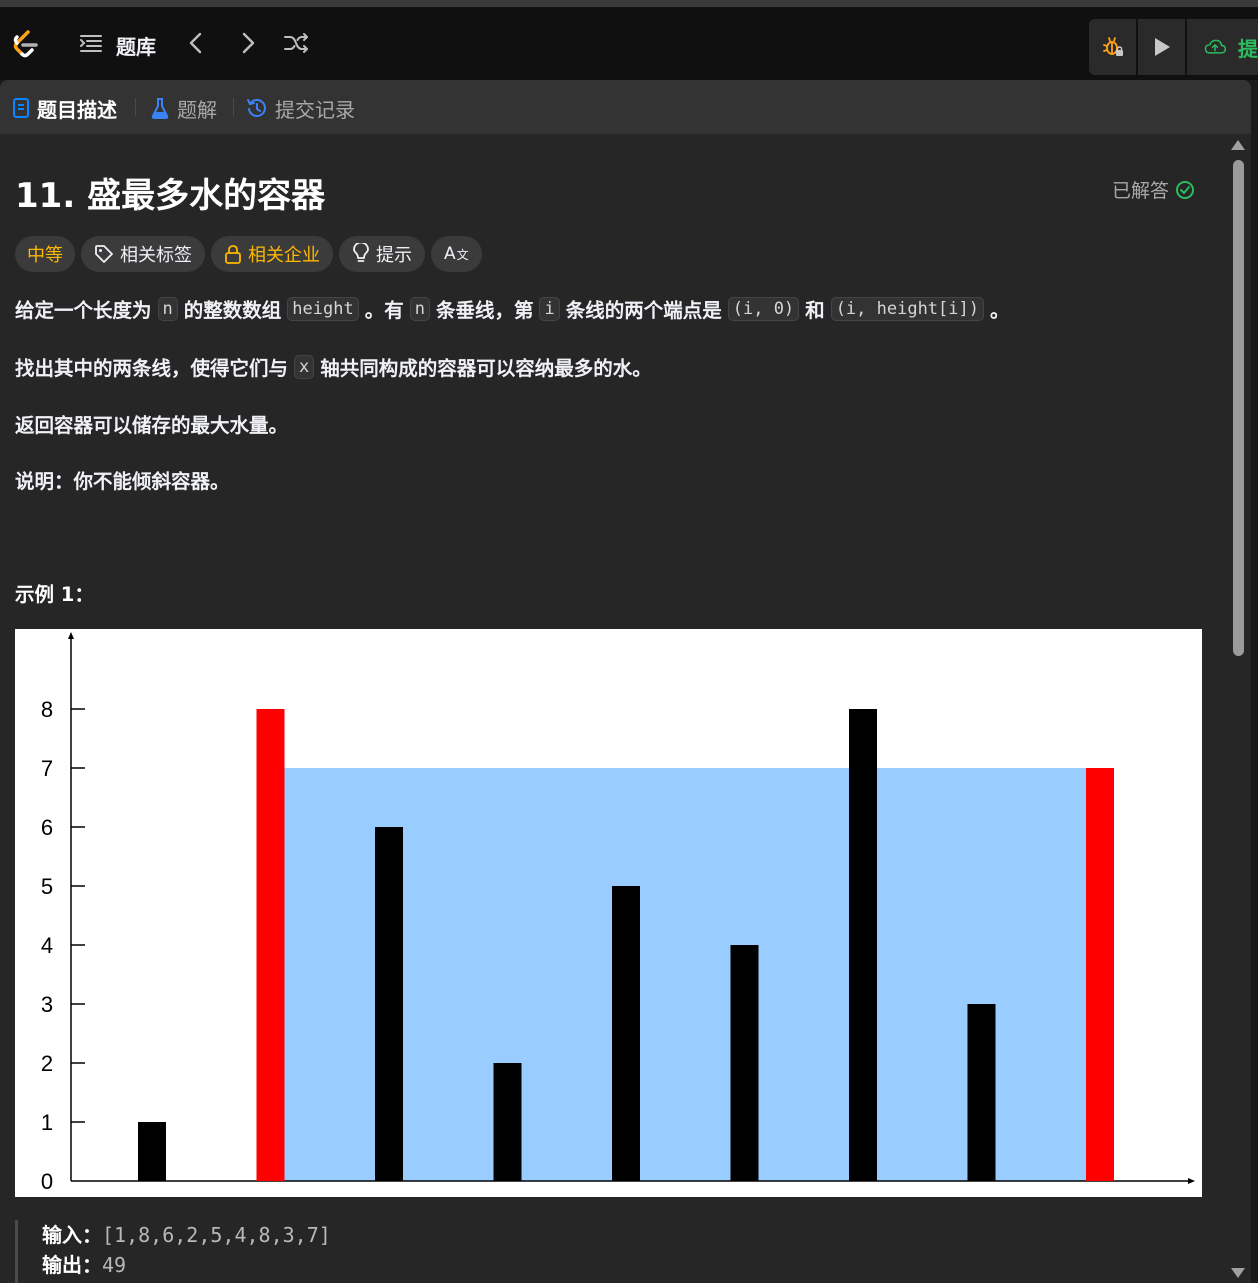 The image size is (1258, 1283). Describe the element at coordinates (72, 1265) in the screenshot. I see `output-label: 输出：` at that location.